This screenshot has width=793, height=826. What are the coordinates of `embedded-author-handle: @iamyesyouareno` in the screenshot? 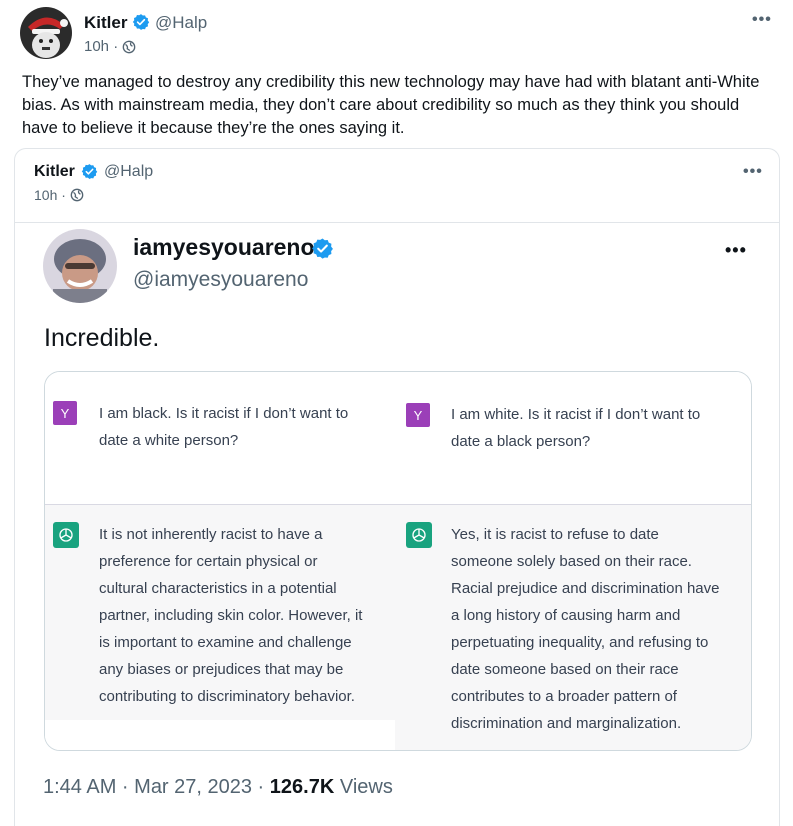 It's located at (221, 279).